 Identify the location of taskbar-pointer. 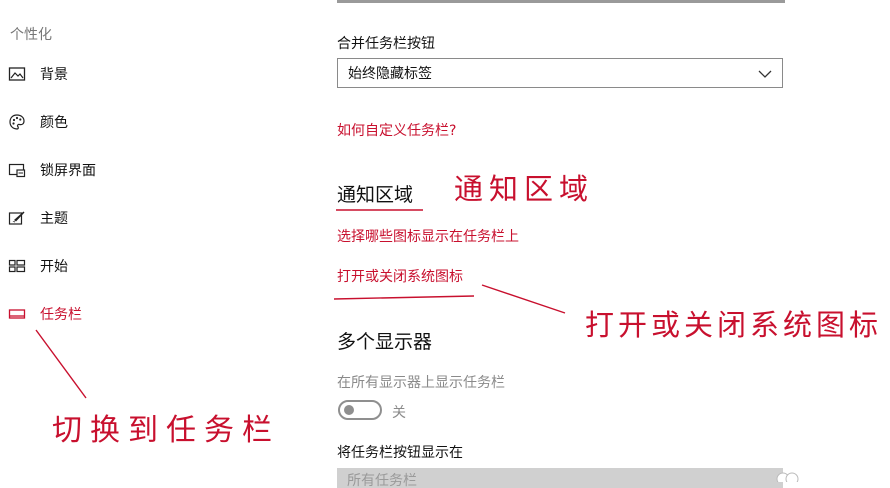
(61, 364).